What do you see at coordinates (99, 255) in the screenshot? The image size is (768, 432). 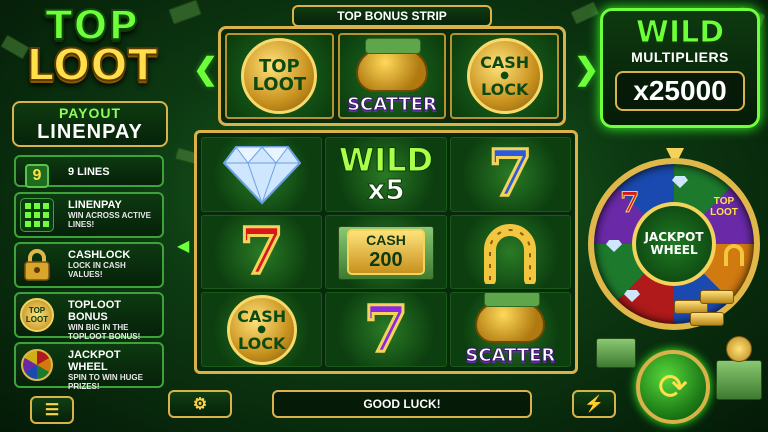 I see `info-title: CASHLOCK` at bounding box center [99, 255].